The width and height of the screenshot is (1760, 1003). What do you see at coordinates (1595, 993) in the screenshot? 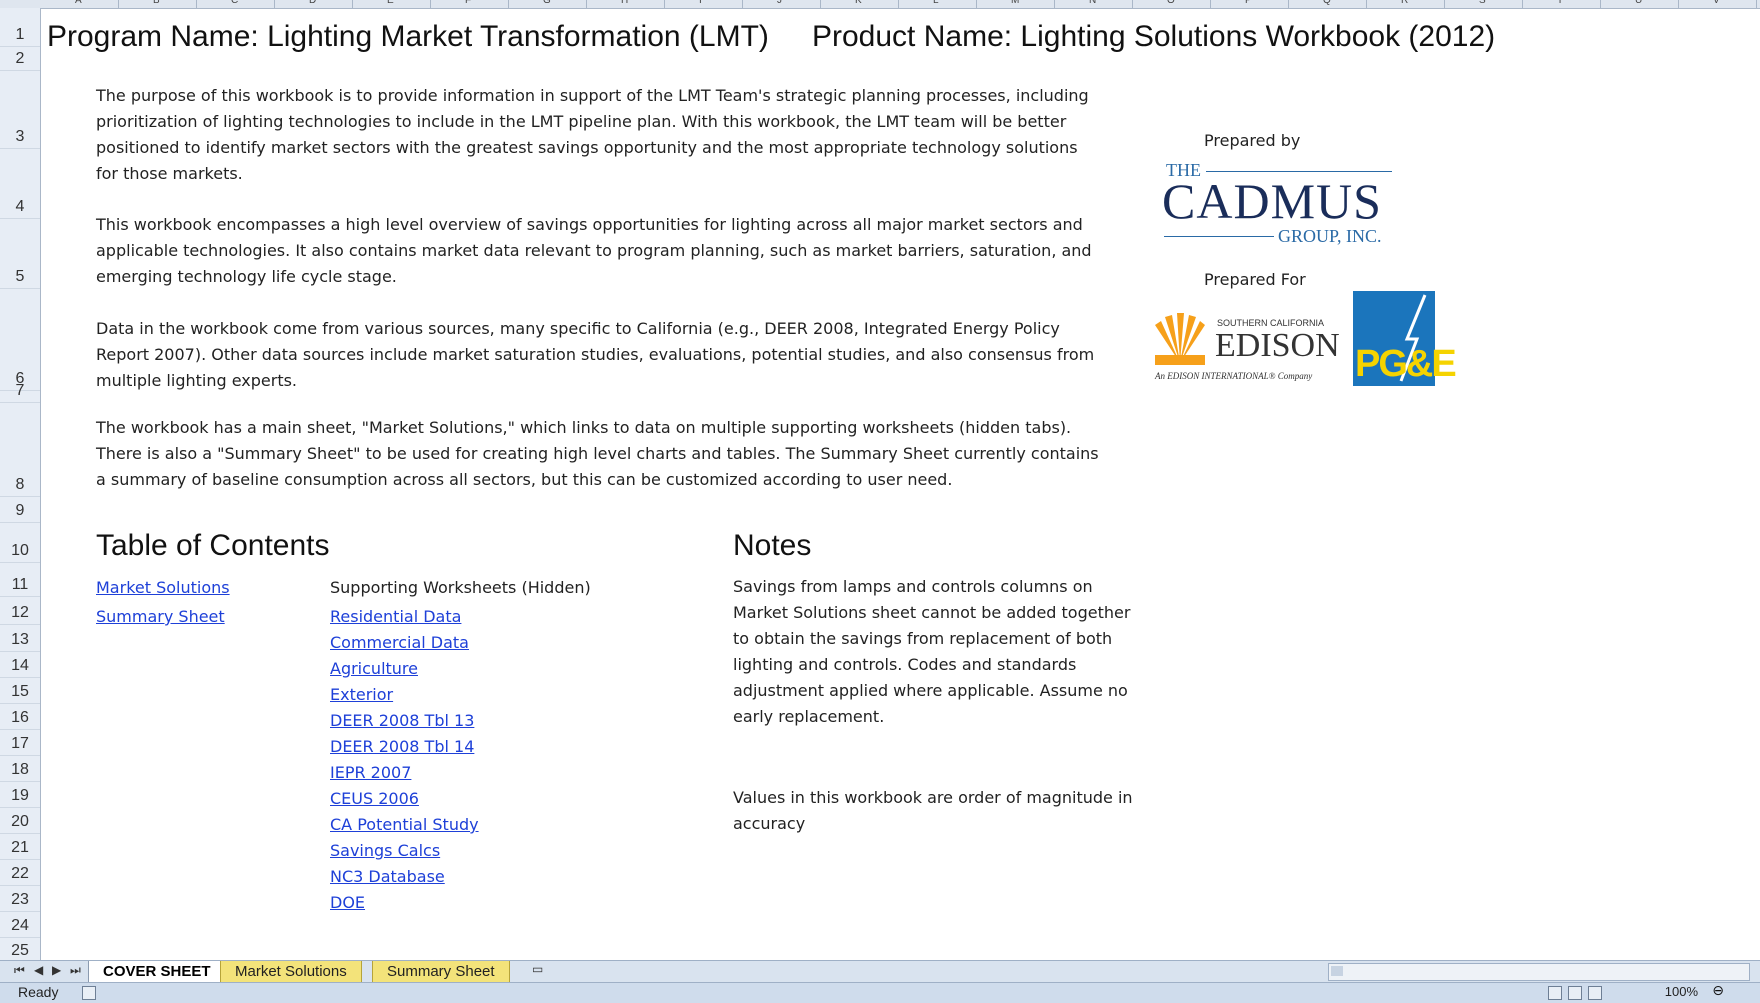
I see `page-break-view-icon` at bounding box center [1595, 993].